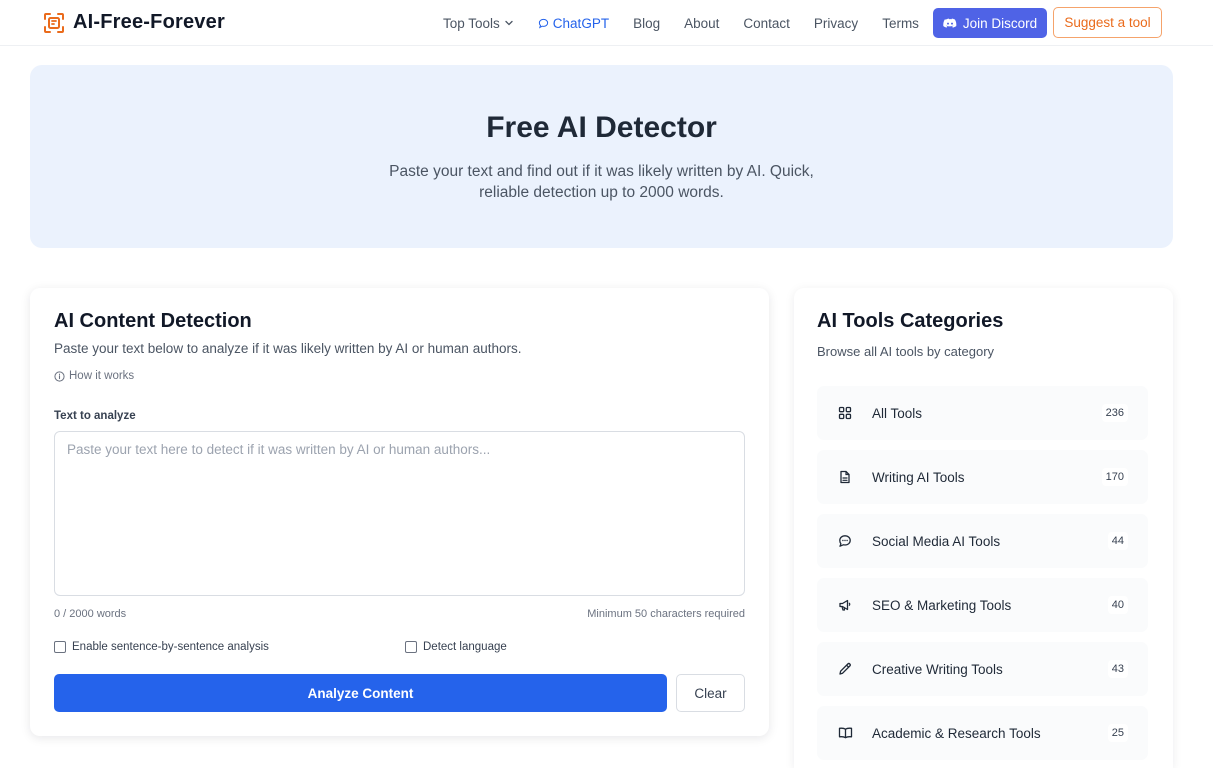 The width and height of the screenshot is (1213, 768). Describe the element at coordinates (918, 477) in the screenshot. I see `category-label: Writing AI Tools` at that location.